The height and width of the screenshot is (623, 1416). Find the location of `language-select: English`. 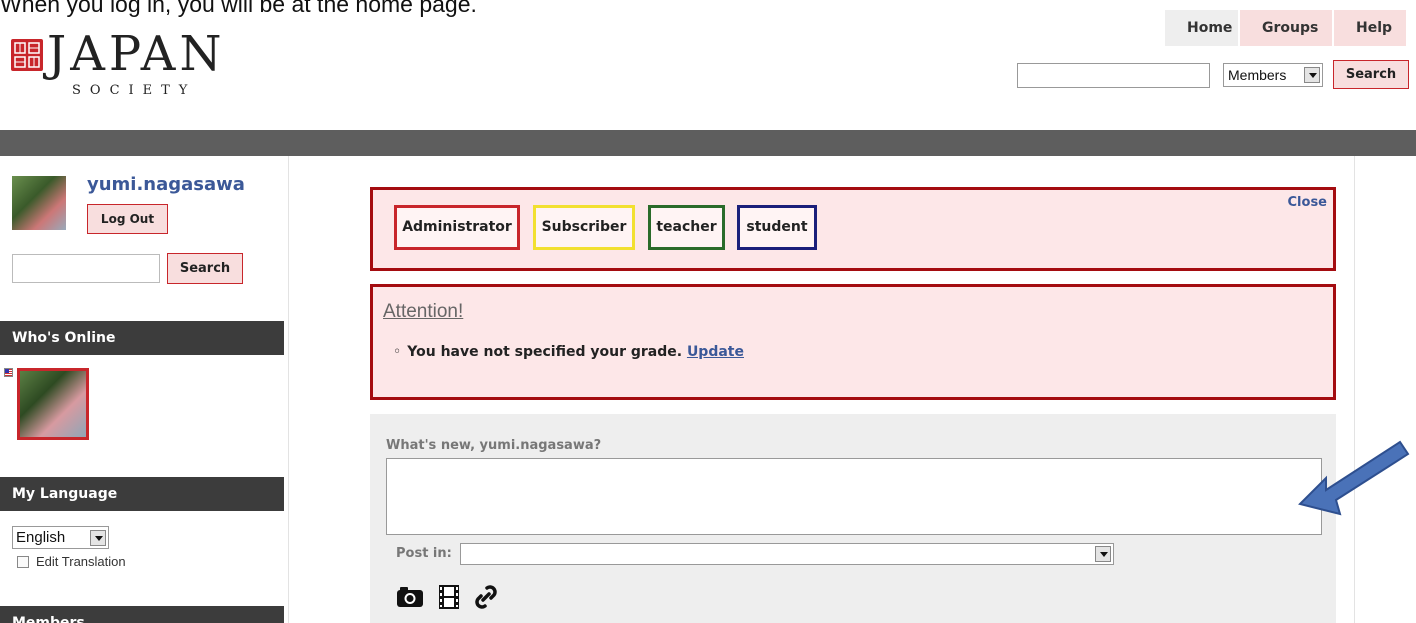

language-select: English is located at coordinates (60, 537).